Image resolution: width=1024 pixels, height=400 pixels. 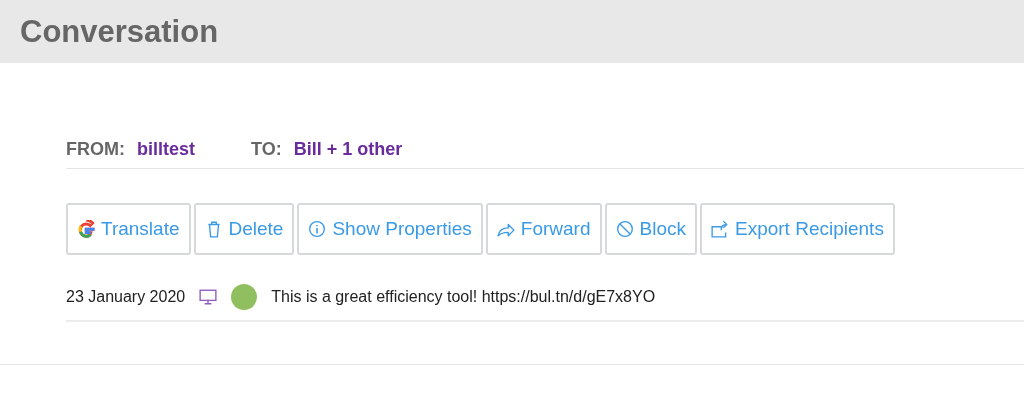 What do you see at coordinates (128, 229) in the screenshot?
I see `google-button: Translate` at bounding box center [128, 229].